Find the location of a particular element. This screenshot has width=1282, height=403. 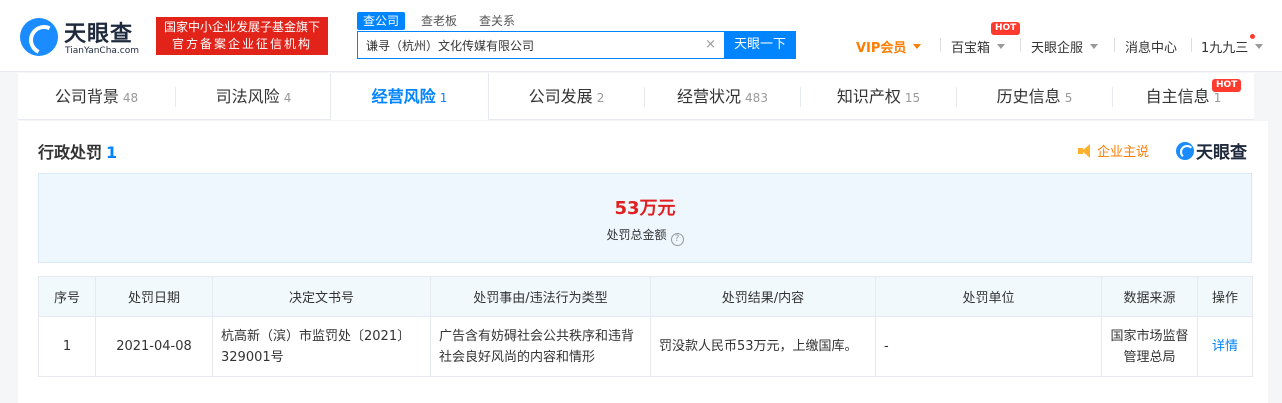

tab-count: 4 is located at coordinates (287, 98).